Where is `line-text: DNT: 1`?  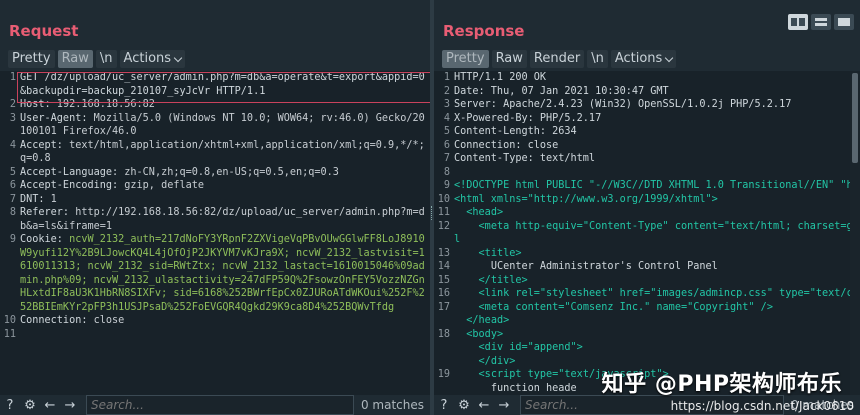 line-text: DNT: 1 is located at coordinates (38, 199).